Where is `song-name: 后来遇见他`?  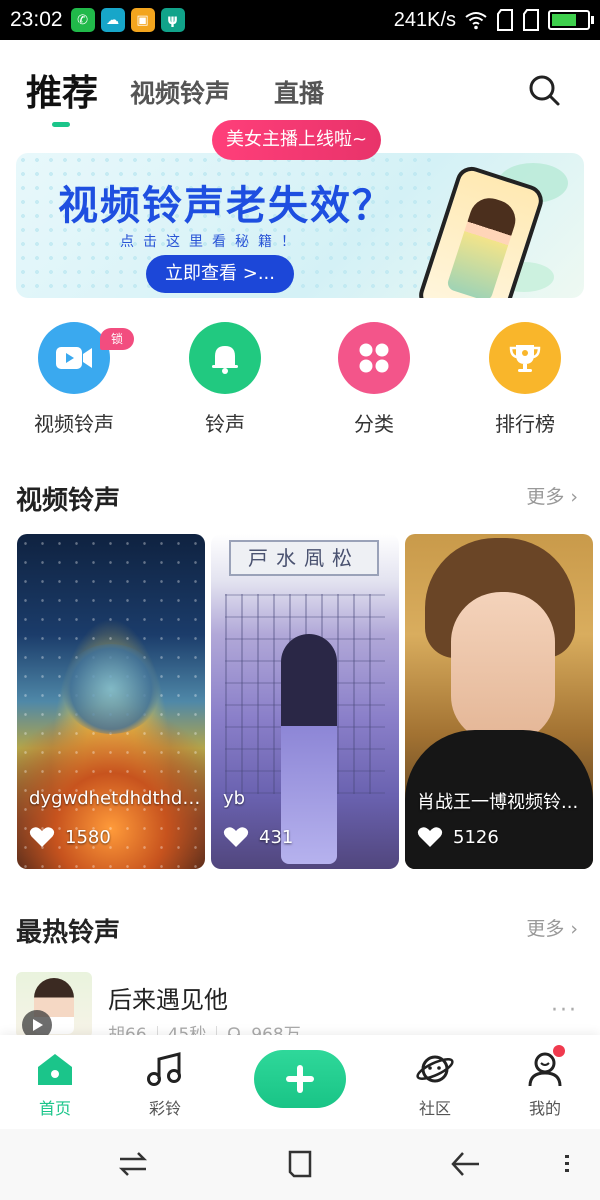 song-name: 后来遇见他 is located at coordinates (168, 1000).